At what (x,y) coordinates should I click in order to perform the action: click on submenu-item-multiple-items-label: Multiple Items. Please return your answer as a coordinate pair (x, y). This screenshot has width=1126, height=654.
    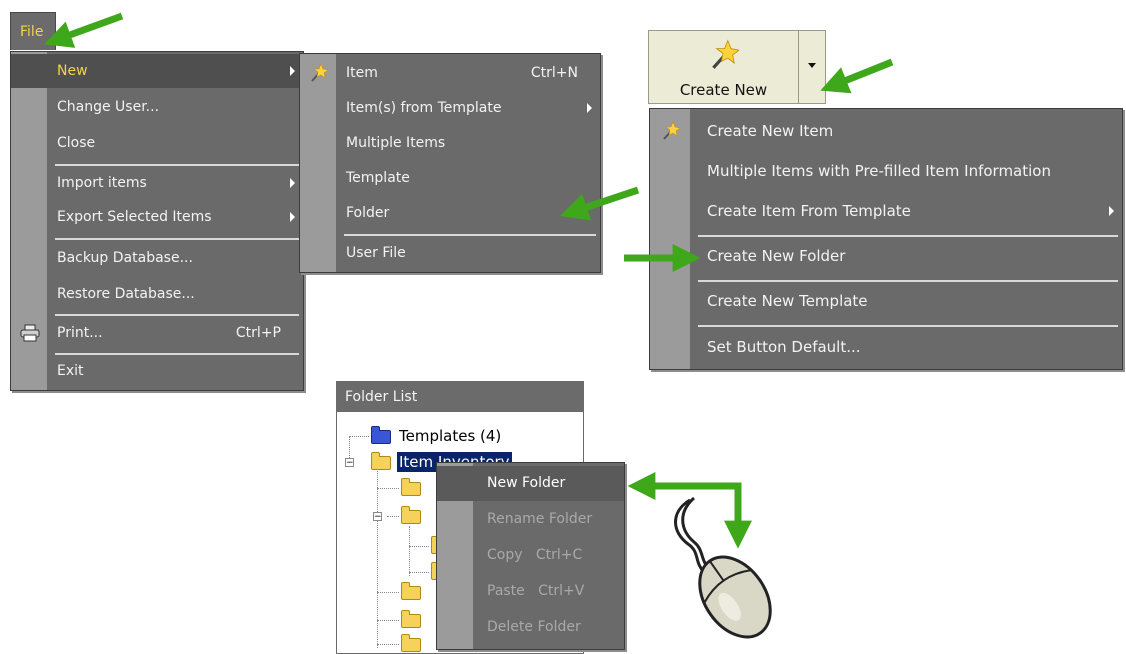
    Looking at the image, I should click on (396, 143).